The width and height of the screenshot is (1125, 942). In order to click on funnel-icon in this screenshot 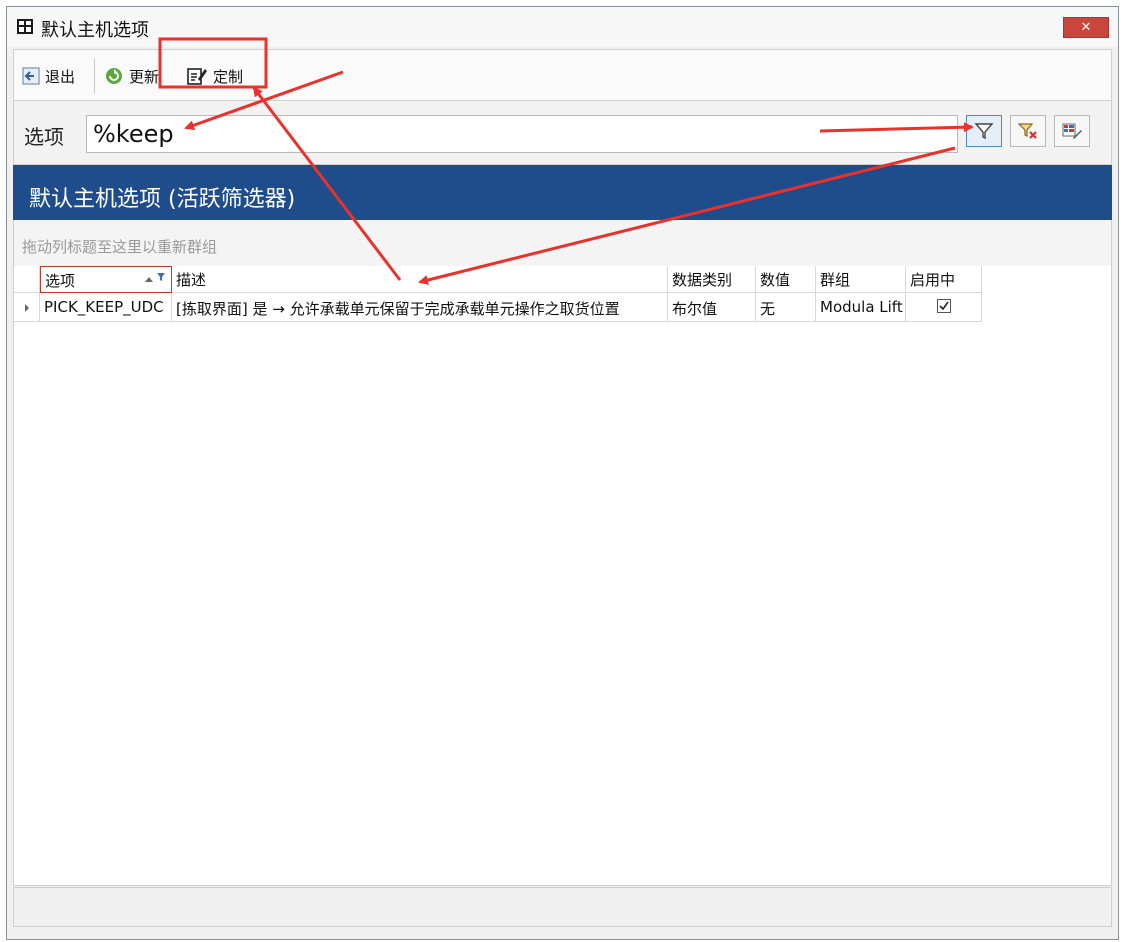, I will do `click(984, 131)`.